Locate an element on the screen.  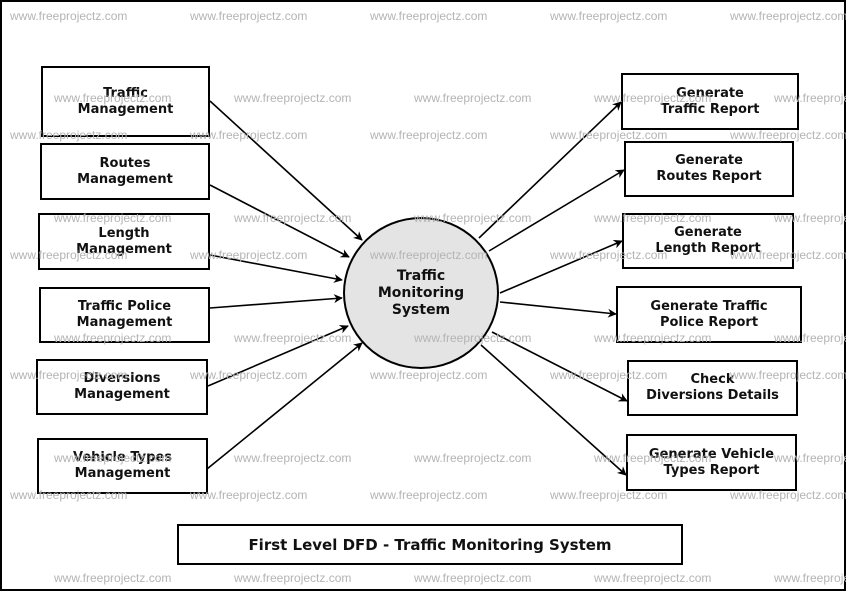
entity-routes-management: Routes Management is located at coordinates (125, 171).